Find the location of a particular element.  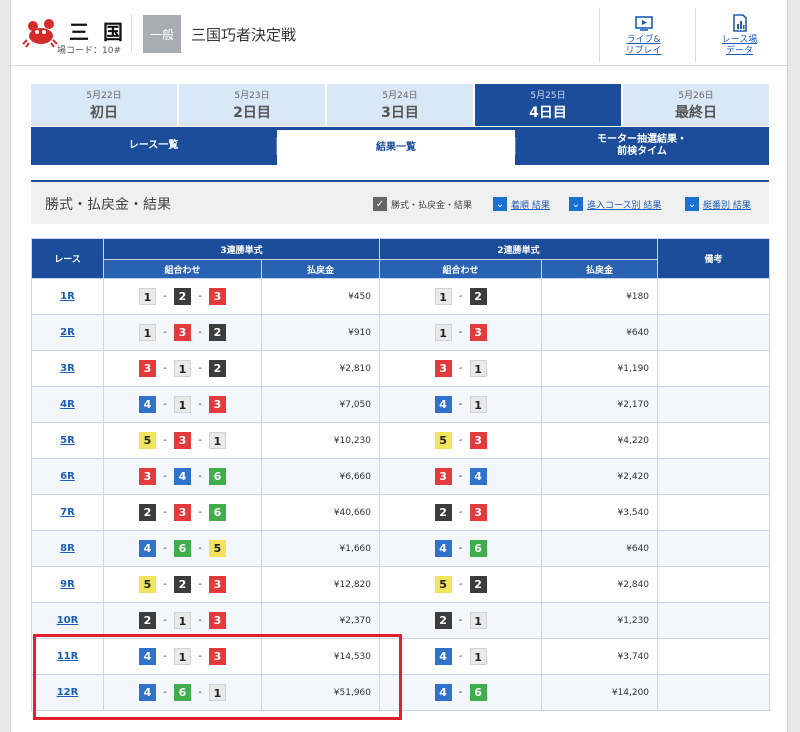

day-tab-2: 5月23日 2日目 is located at coordinates (252, 105).